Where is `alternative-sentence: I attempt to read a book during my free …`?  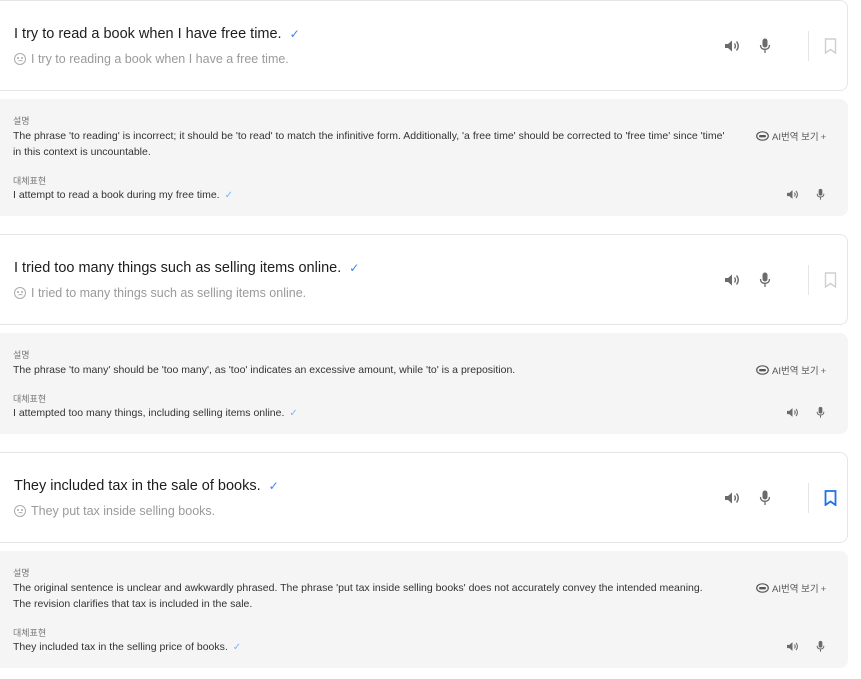 alternative-sentence: I attempt to read a book during my free … is located at coordinates (123, 195).